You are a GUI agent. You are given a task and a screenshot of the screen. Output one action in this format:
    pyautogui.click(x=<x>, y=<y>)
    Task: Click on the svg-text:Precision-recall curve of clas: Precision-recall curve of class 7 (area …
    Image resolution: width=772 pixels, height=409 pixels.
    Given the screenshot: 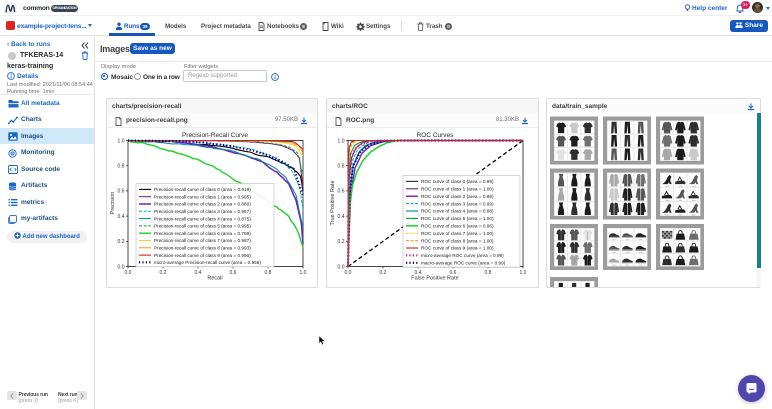 What is the action you would take?
    pyautogui.click(x=202, y=240)
    